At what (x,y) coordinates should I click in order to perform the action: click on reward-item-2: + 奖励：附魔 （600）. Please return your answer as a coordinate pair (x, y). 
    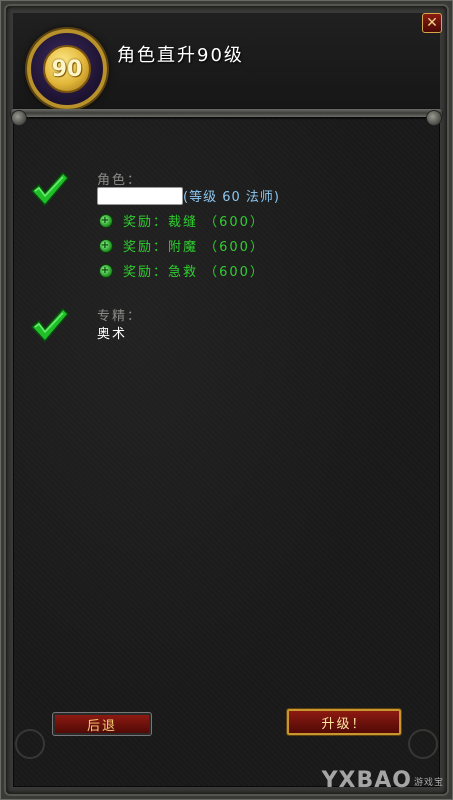
    Looking at the image, I should click on (182, 245).